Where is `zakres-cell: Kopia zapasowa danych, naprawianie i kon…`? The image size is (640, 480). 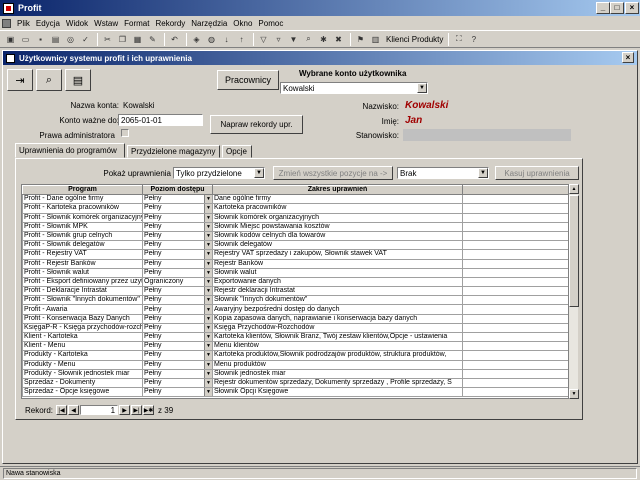 zakres-cell: Kopia zapasowa danych, naprawianie i kon… is located at coordinates (337, 318).